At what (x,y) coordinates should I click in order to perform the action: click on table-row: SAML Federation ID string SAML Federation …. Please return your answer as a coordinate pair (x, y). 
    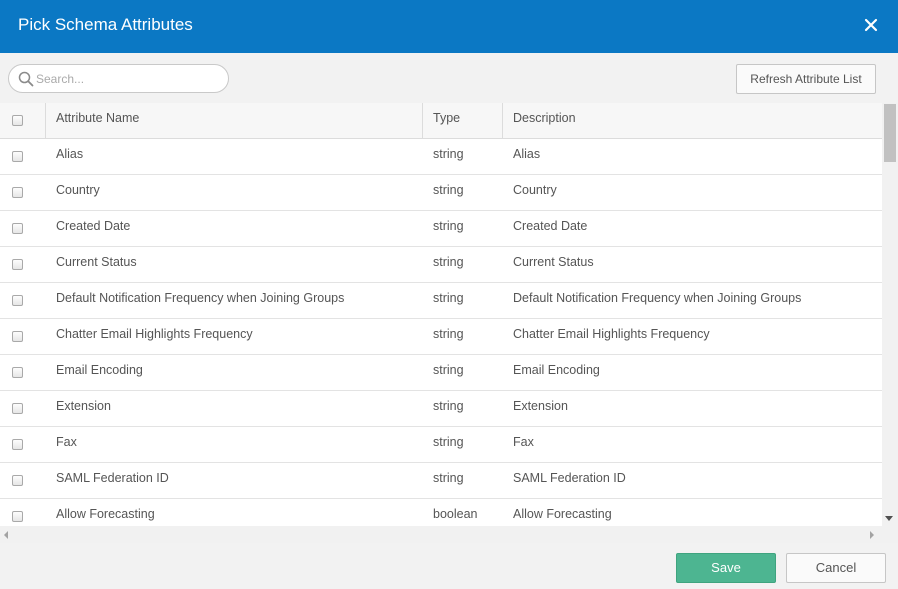
    Looking at the image, I should click on (441, 481).